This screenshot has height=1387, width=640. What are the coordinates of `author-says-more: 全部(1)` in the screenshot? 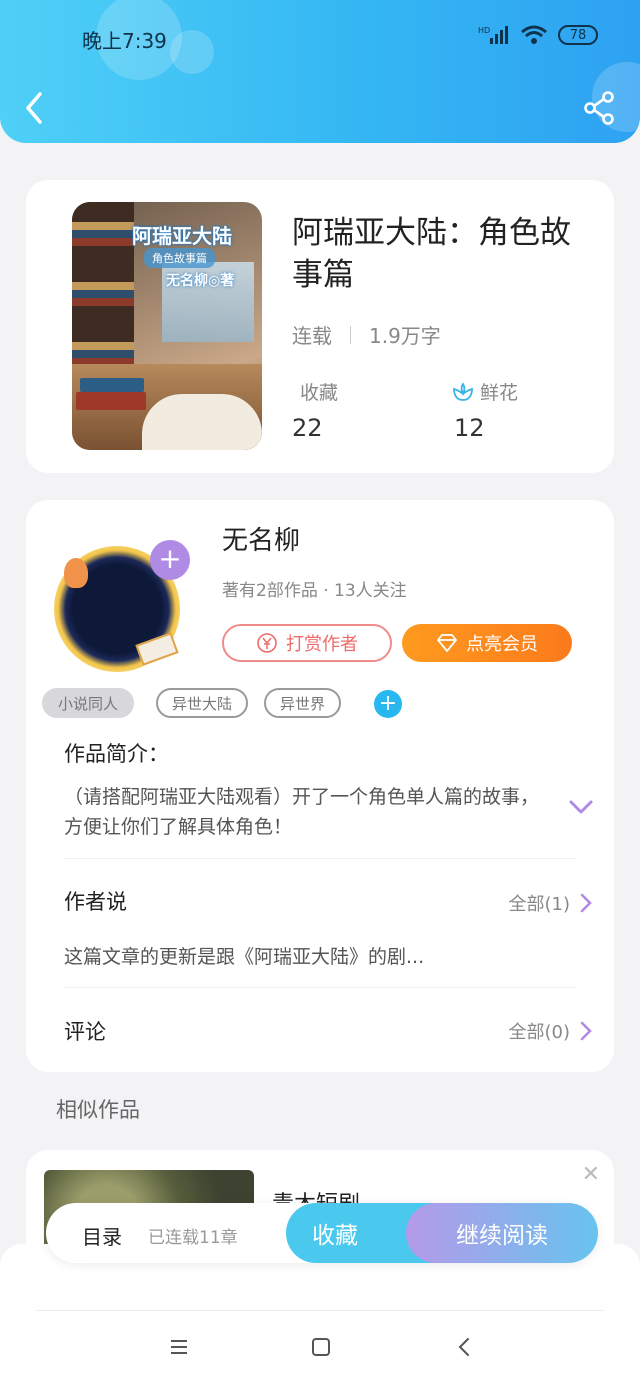 It's located at (551, 903).